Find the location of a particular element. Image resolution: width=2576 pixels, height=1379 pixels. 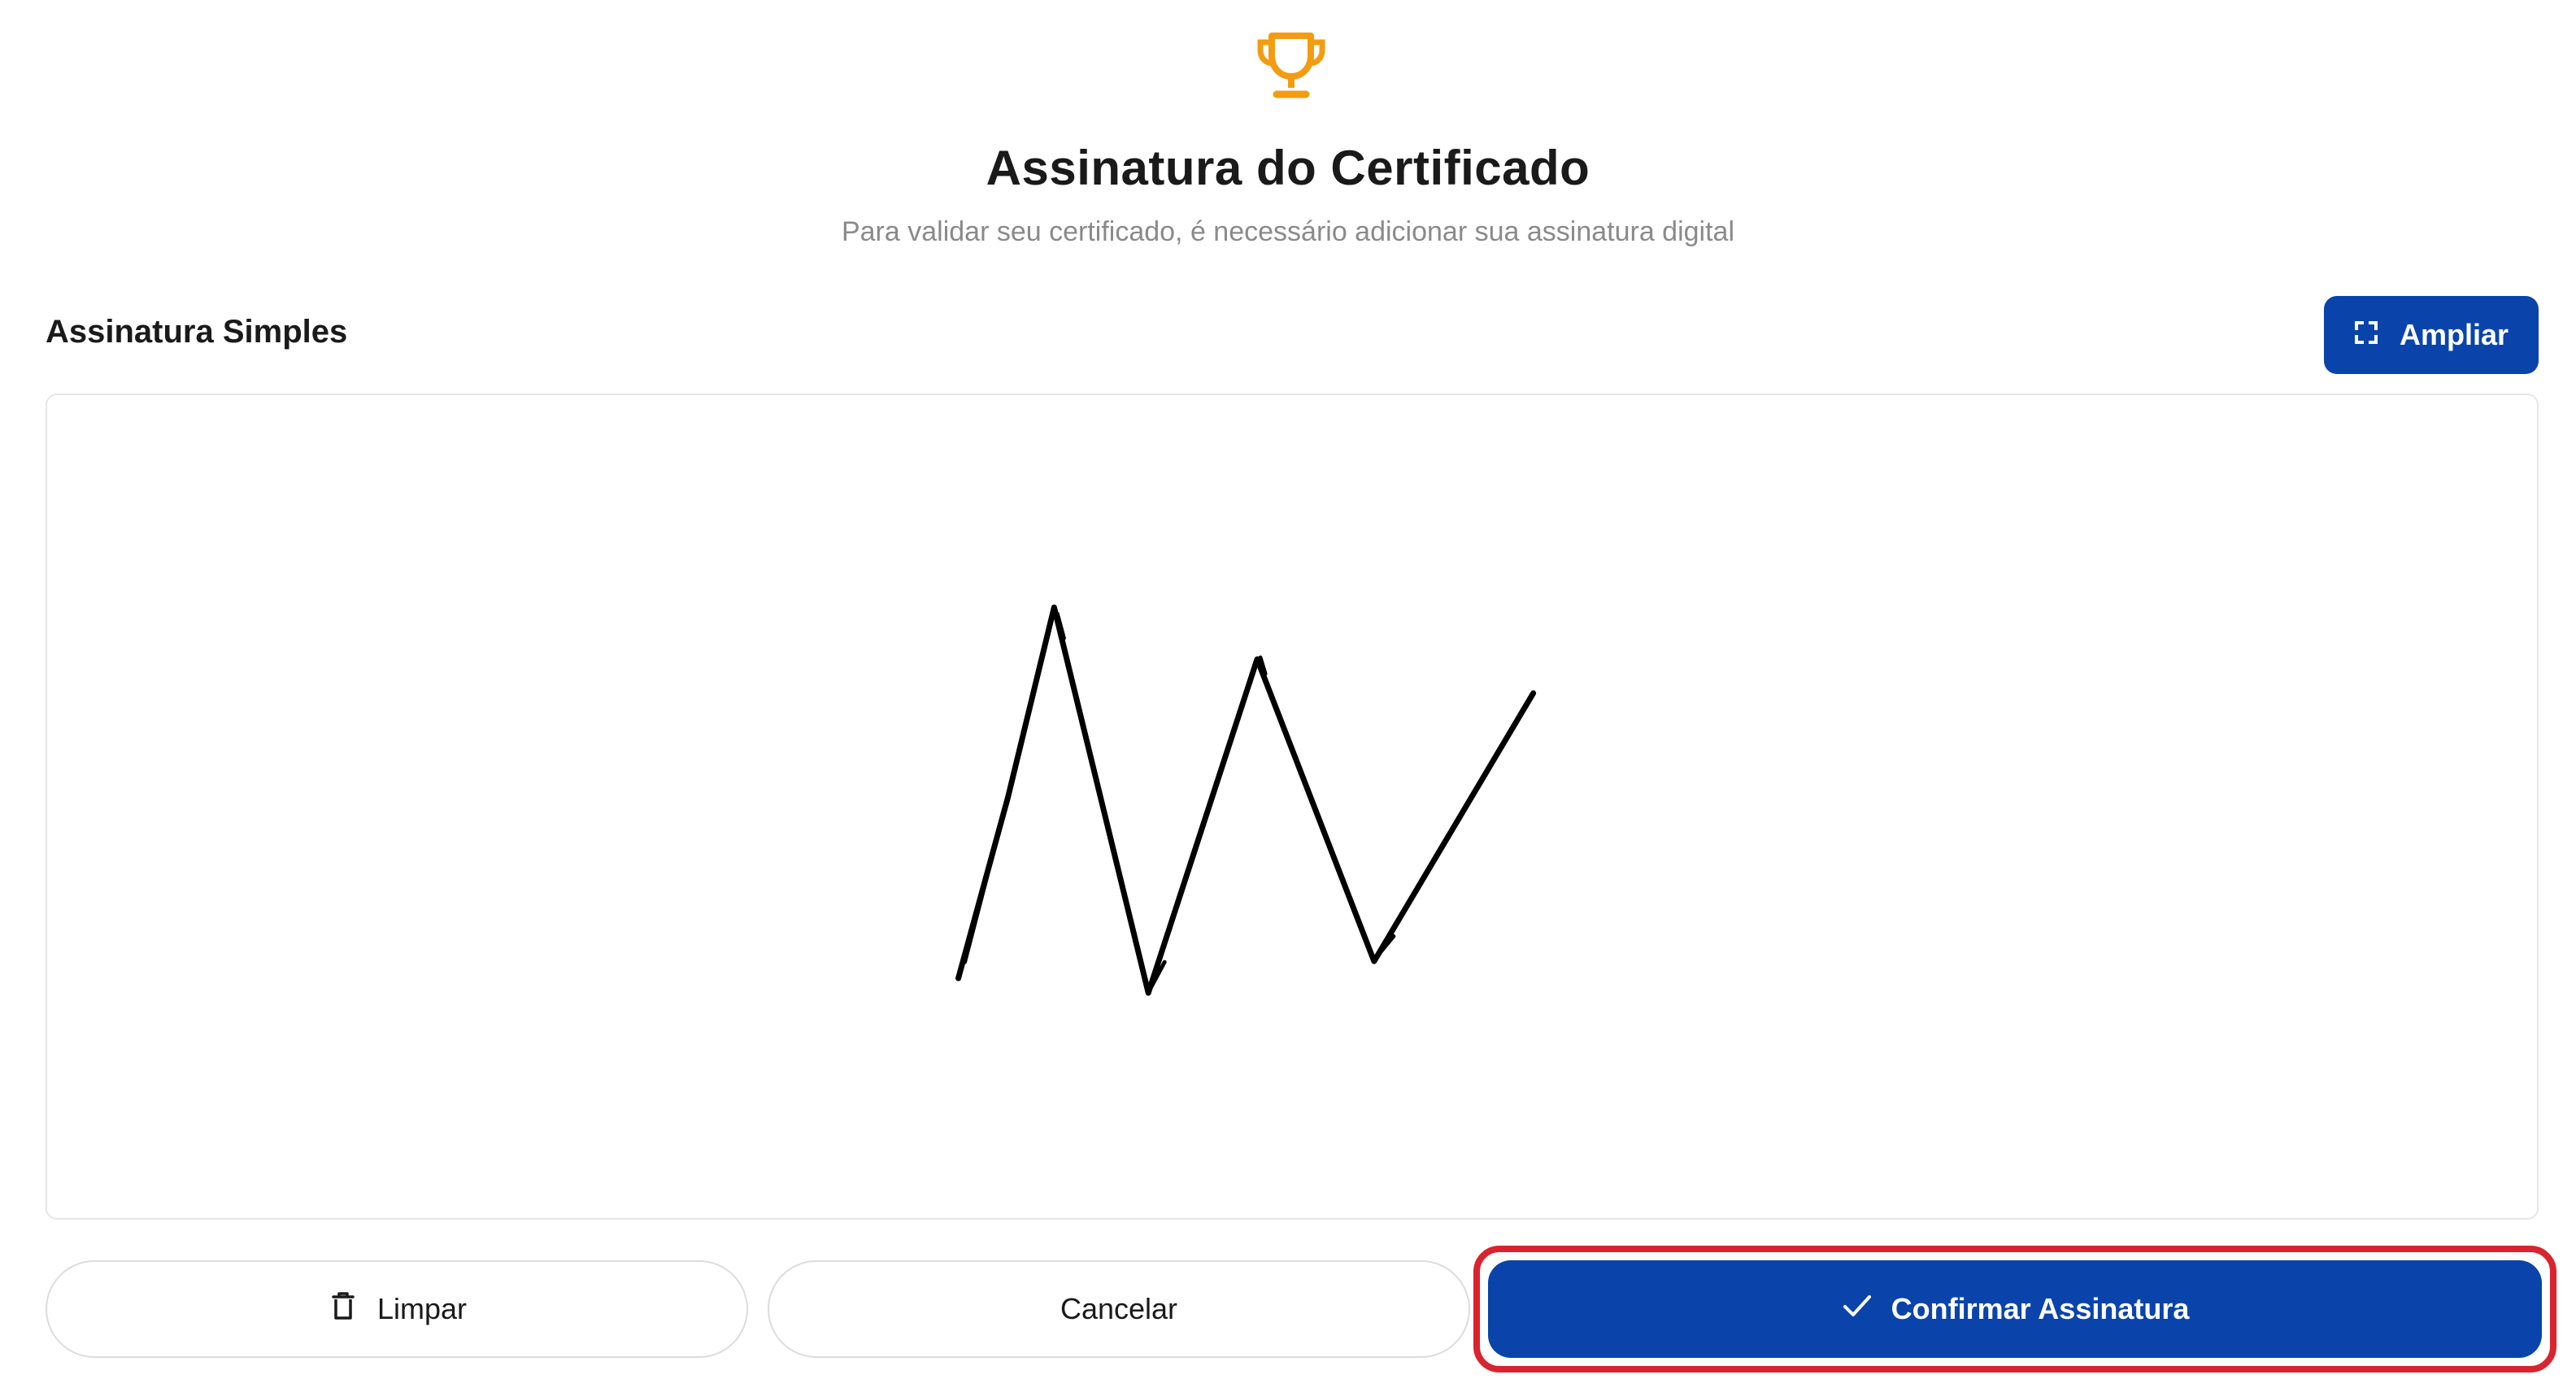

clear-button: Limpar is located at coordinates (397, 1309).